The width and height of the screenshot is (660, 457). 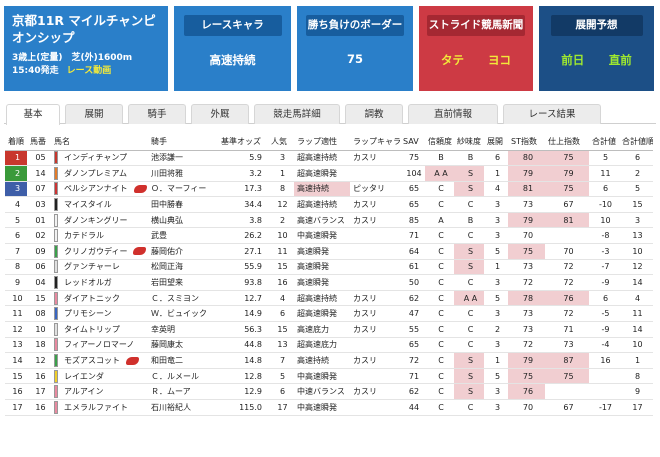 I want to click on tab-outside-stable: 外厩, so click(x=220, y=114).